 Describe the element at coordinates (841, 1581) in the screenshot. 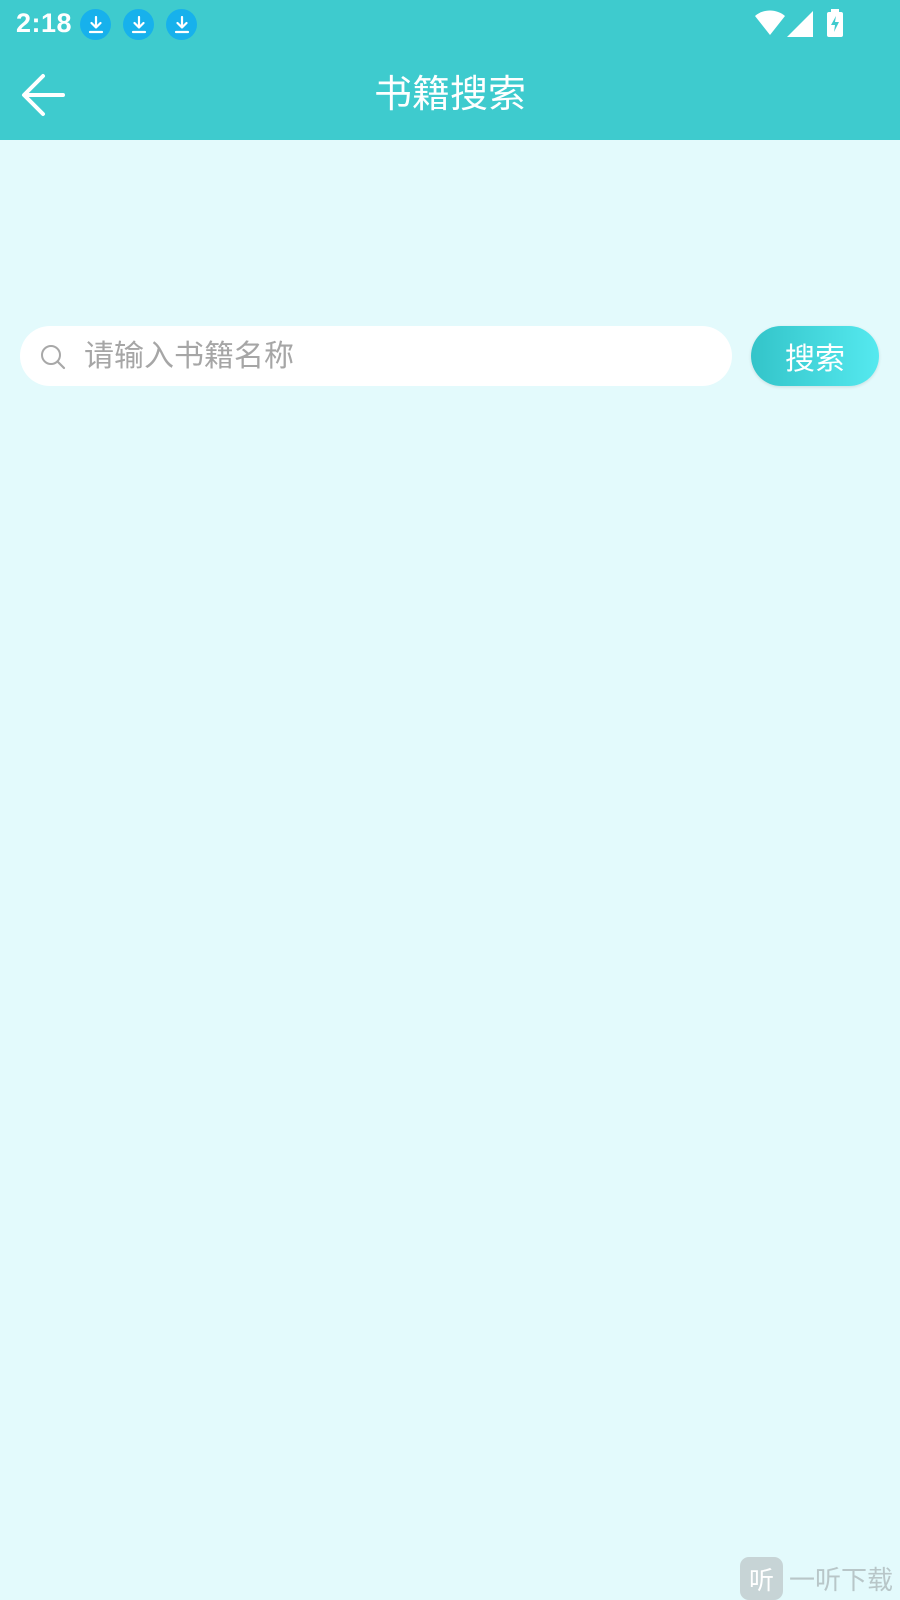

I see `watermark-text: 一听下载` at that location.